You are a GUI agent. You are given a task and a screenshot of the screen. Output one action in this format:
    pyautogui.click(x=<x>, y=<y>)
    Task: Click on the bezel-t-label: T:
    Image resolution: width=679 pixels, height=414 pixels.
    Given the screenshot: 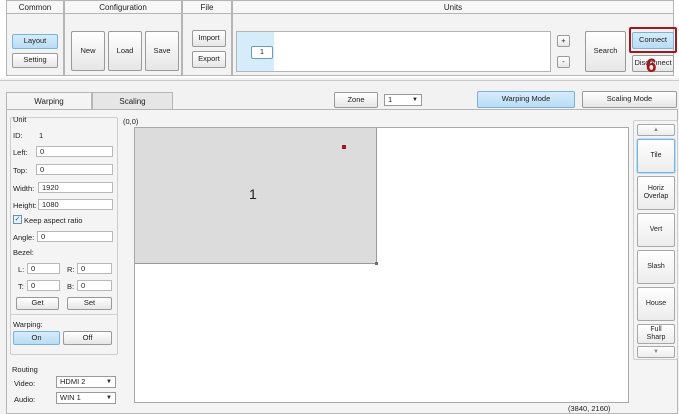 What is the action you would take?
    pyautogui.click(x=21, y=286)
    